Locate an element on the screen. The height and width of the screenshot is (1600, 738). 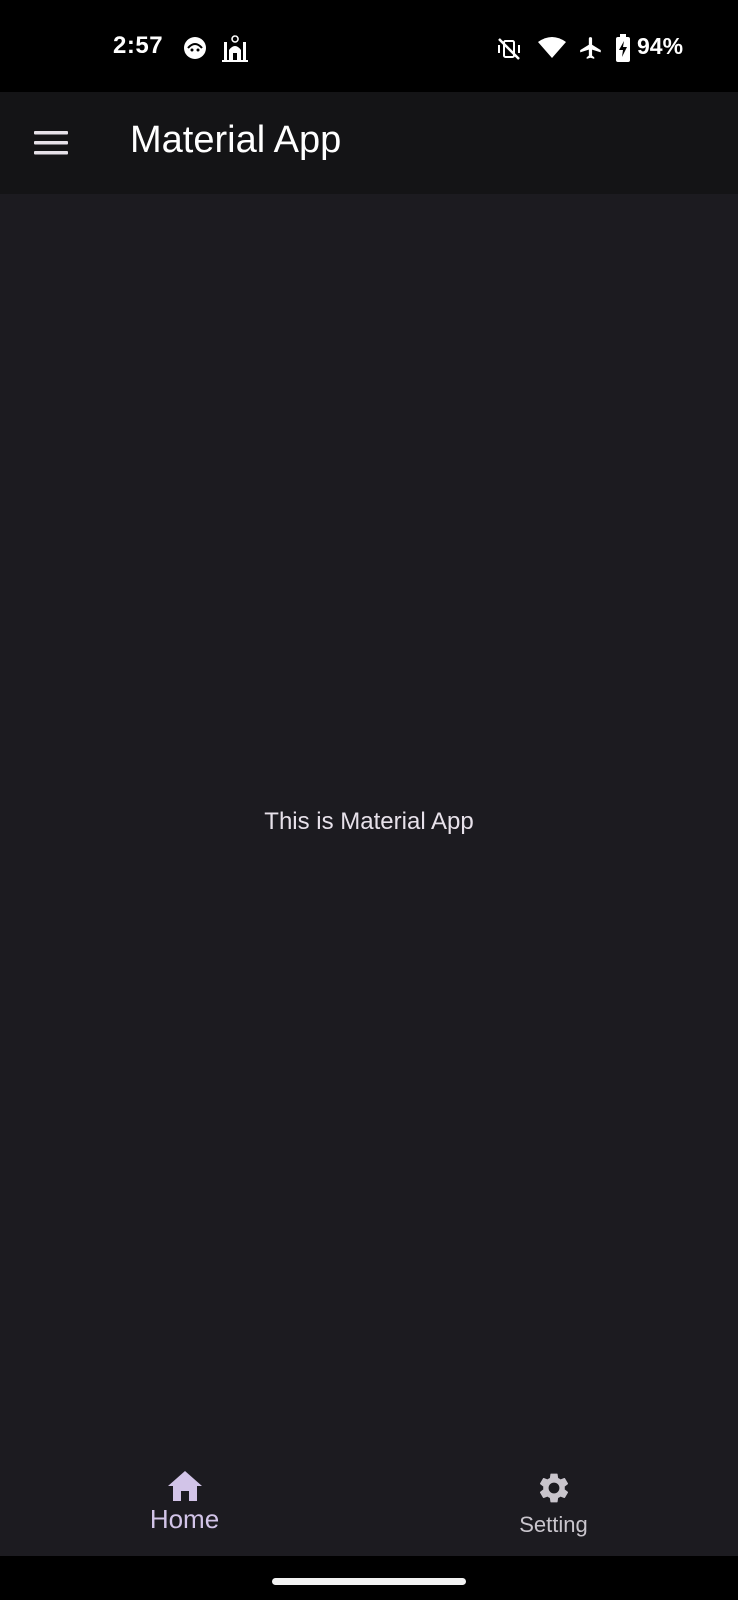
nav-item-home: Home is located at coordinates (184, 1479).